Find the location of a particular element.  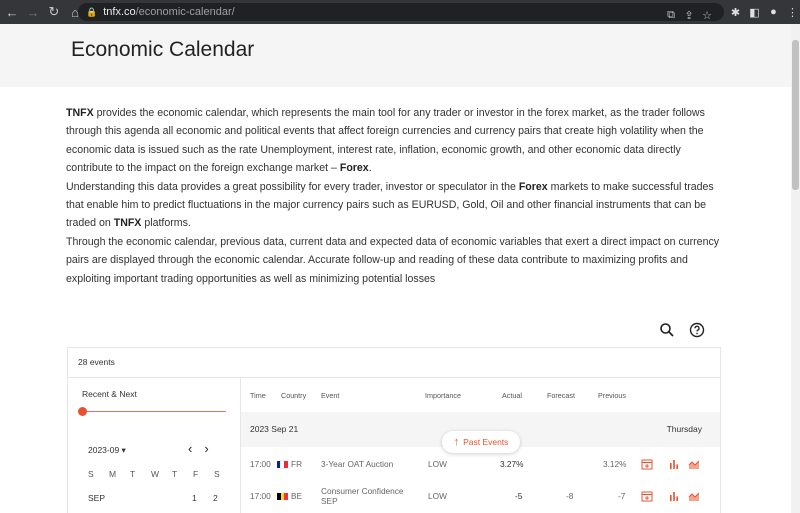

arrow-up-icon: ↑ is located at coordinates (456, 442).